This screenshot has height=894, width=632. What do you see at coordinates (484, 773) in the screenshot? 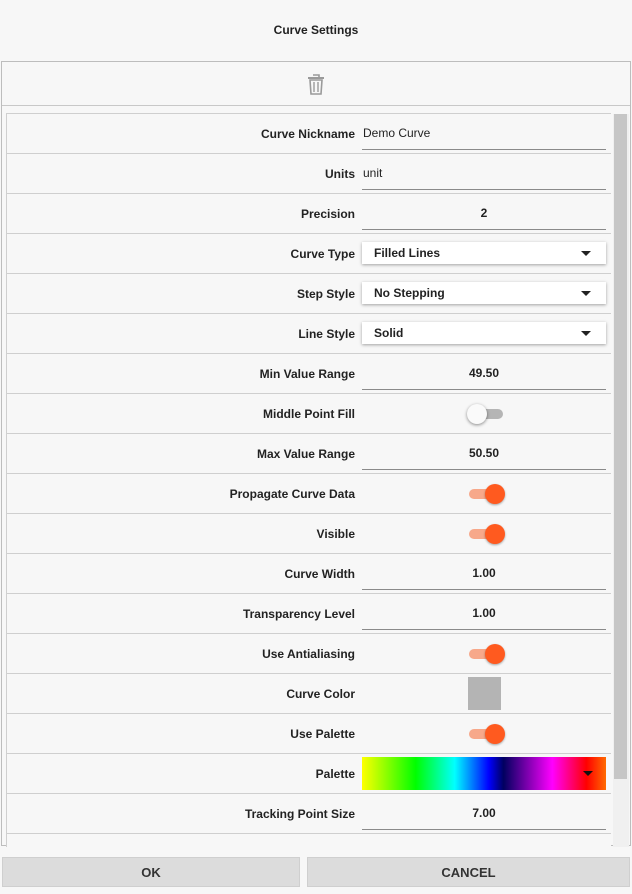
I see `palette-select` at bounding box center [484, 773].